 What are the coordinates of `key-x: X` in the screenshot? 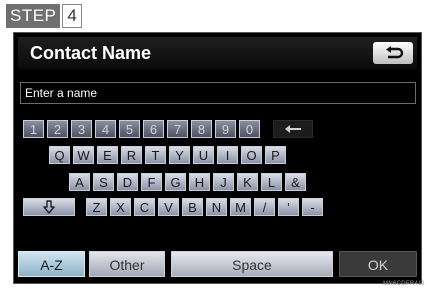 It's located at (120, 207).